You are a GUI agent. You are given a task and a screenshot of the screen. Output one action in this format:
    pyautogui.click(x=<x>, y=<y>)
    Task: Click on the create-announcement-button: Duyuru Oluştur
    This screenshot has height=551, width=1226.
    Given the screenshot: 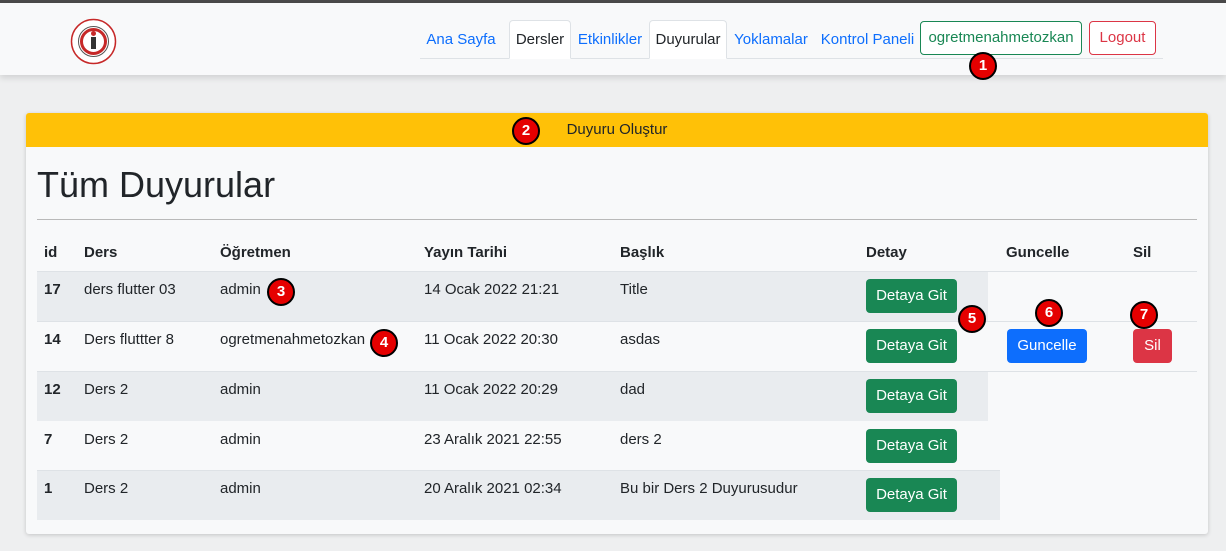 What is the action you would take?
    pyautogui.click(x=617, y=130)
    